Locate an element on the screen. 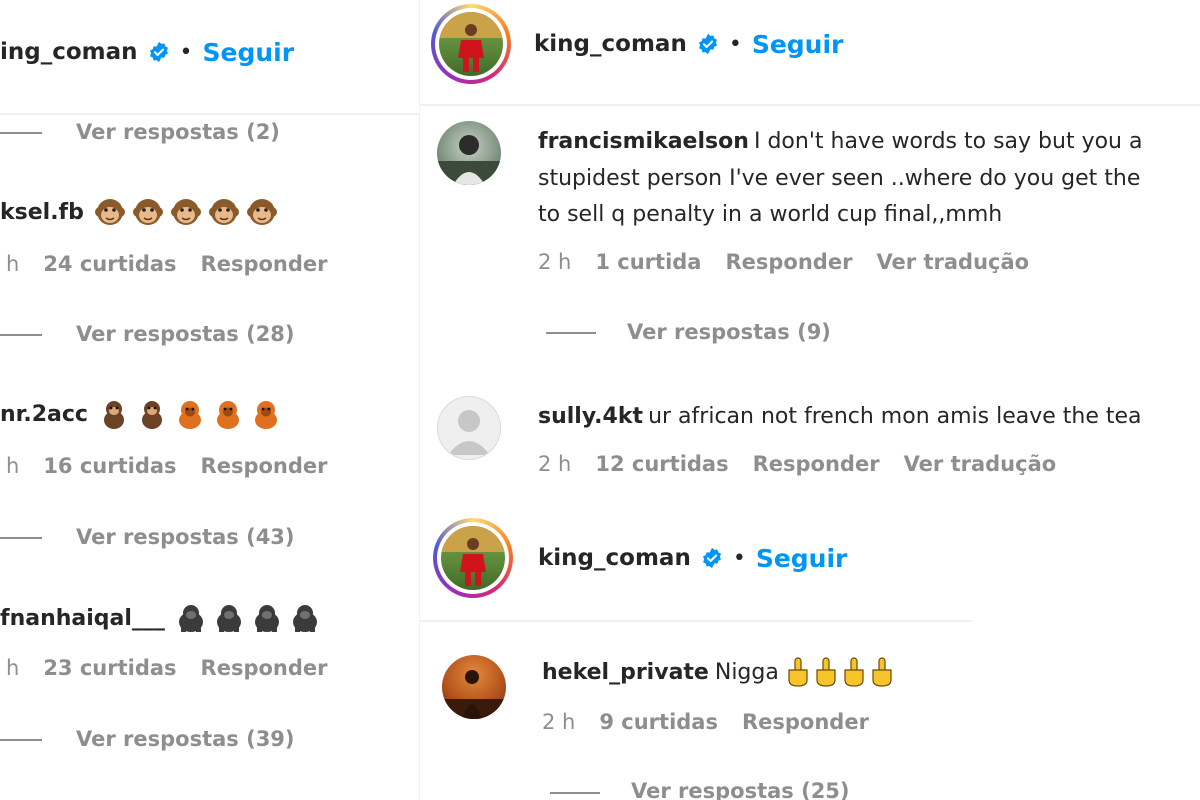 This screenshot has width=1200, height=800. comment-row: ksel.fb is located at coordinates (139, 212).